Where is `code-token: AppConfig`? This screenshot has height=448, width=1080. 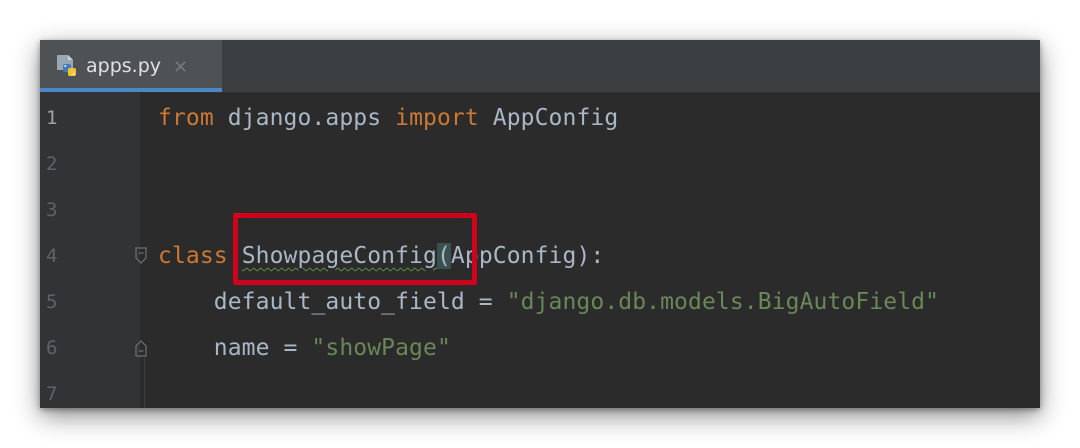
code-token: AppConfig is located at coordinates (548, 118).